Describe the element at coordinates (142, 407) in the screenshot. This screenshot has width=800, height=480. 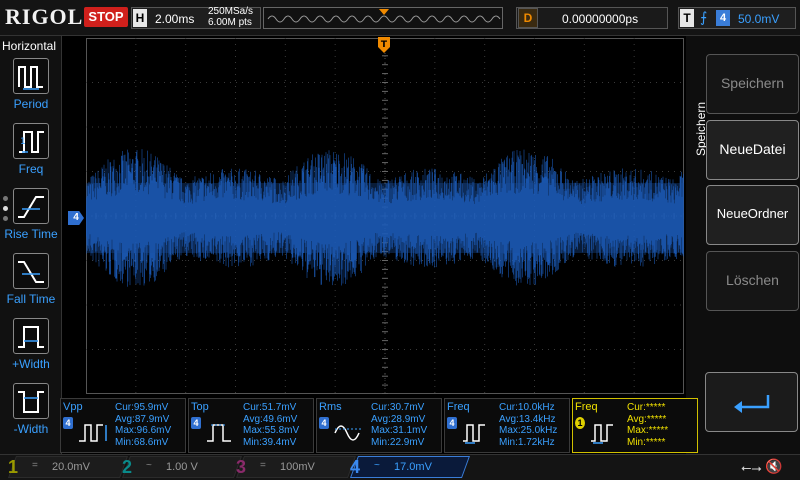
I see `measurement-current: Cur:95.9mV` at that location.